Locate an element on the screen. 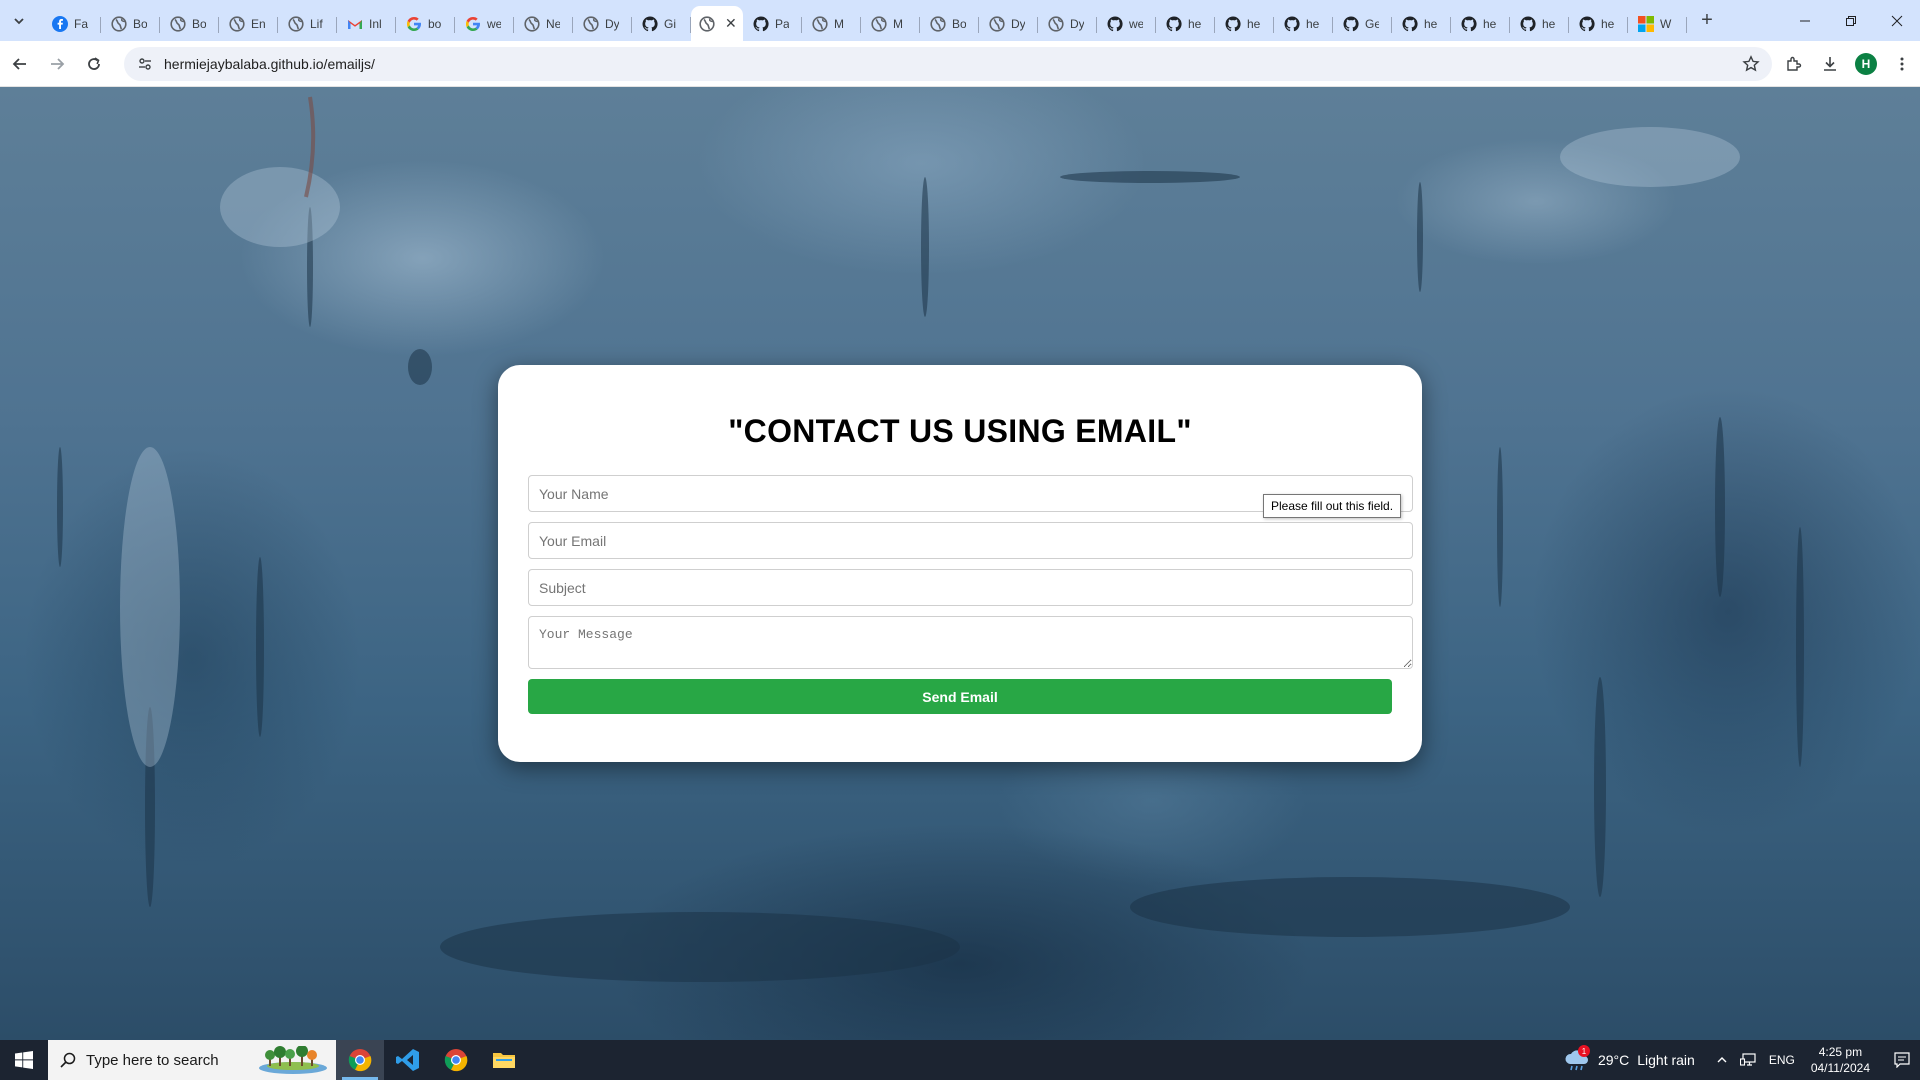 This screenshot has height=1080, width=1920. validation-tooltip: Please fill out this field. is located at coordinates (1332, 506).